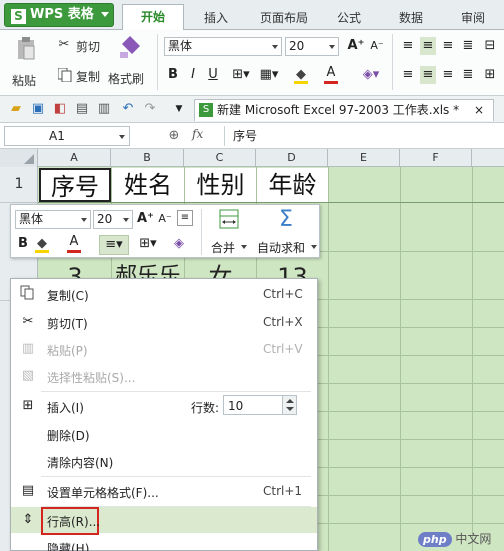 The image size is (504, 551). I want to click on menu-item-cut: ✂ 剪切(T) Ctrl+X, so click(164, 322).